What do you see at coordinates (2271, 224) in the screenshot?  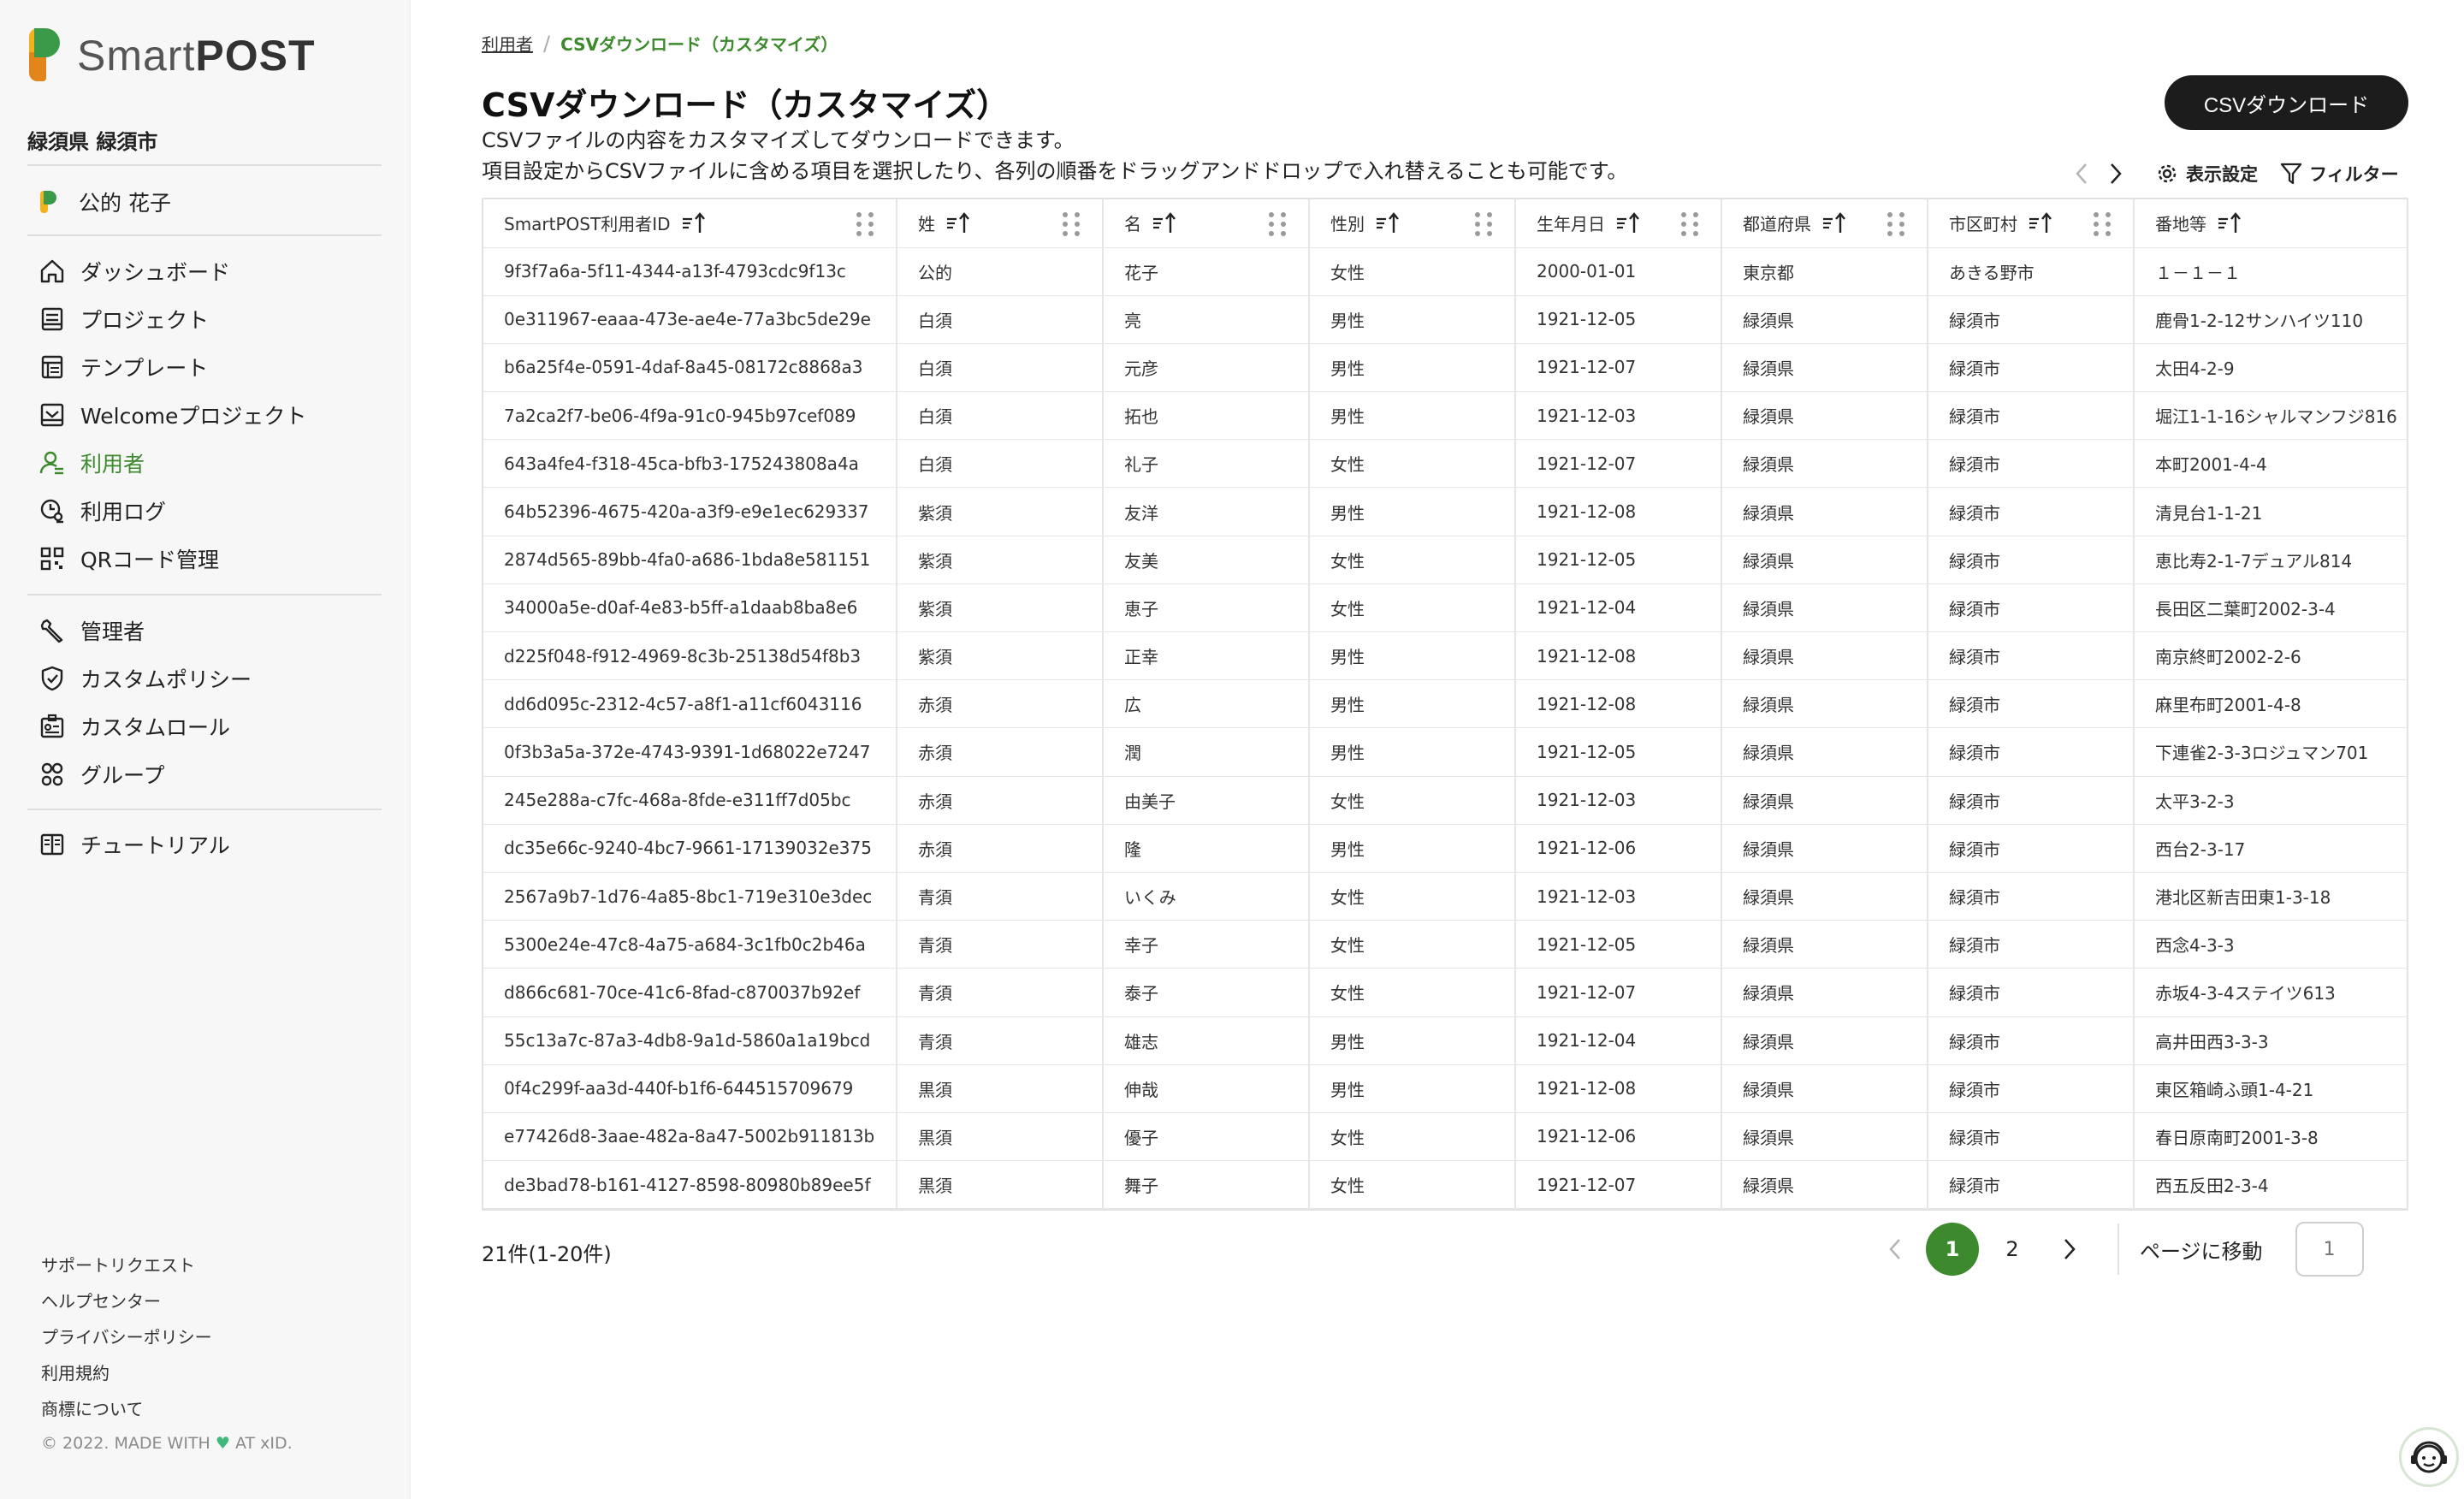 I see `column-header: 番地等` at bounding box center [2271, 224].